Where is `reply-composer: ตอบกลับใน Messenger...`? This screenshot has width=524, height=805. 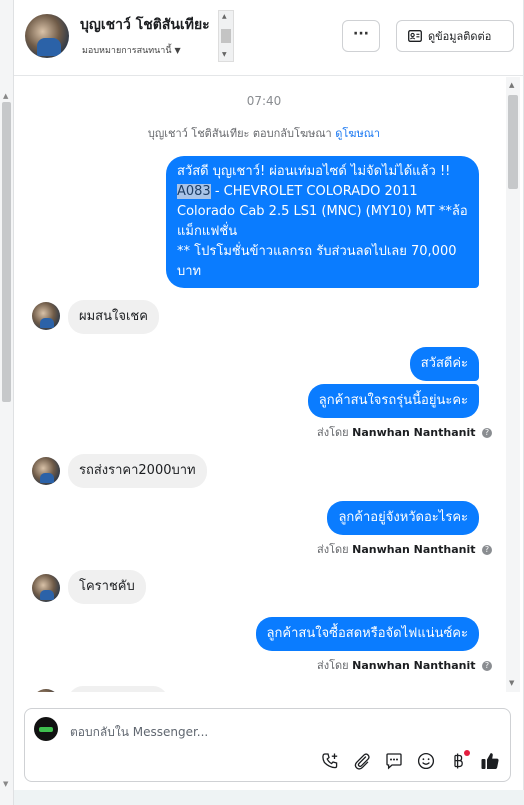
reply-composer: ตอบกลับใน Messenger... is located at coordinates (267, 745).